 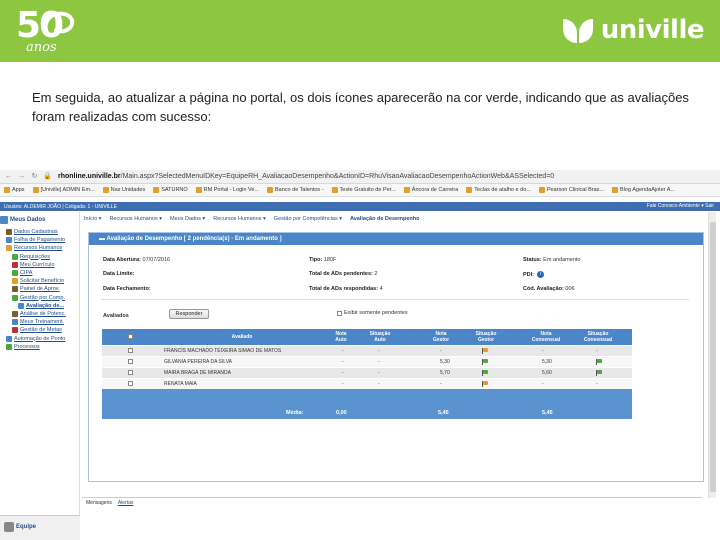 I want to click on equipe-link: Equipe, so click(x=20, y=527).